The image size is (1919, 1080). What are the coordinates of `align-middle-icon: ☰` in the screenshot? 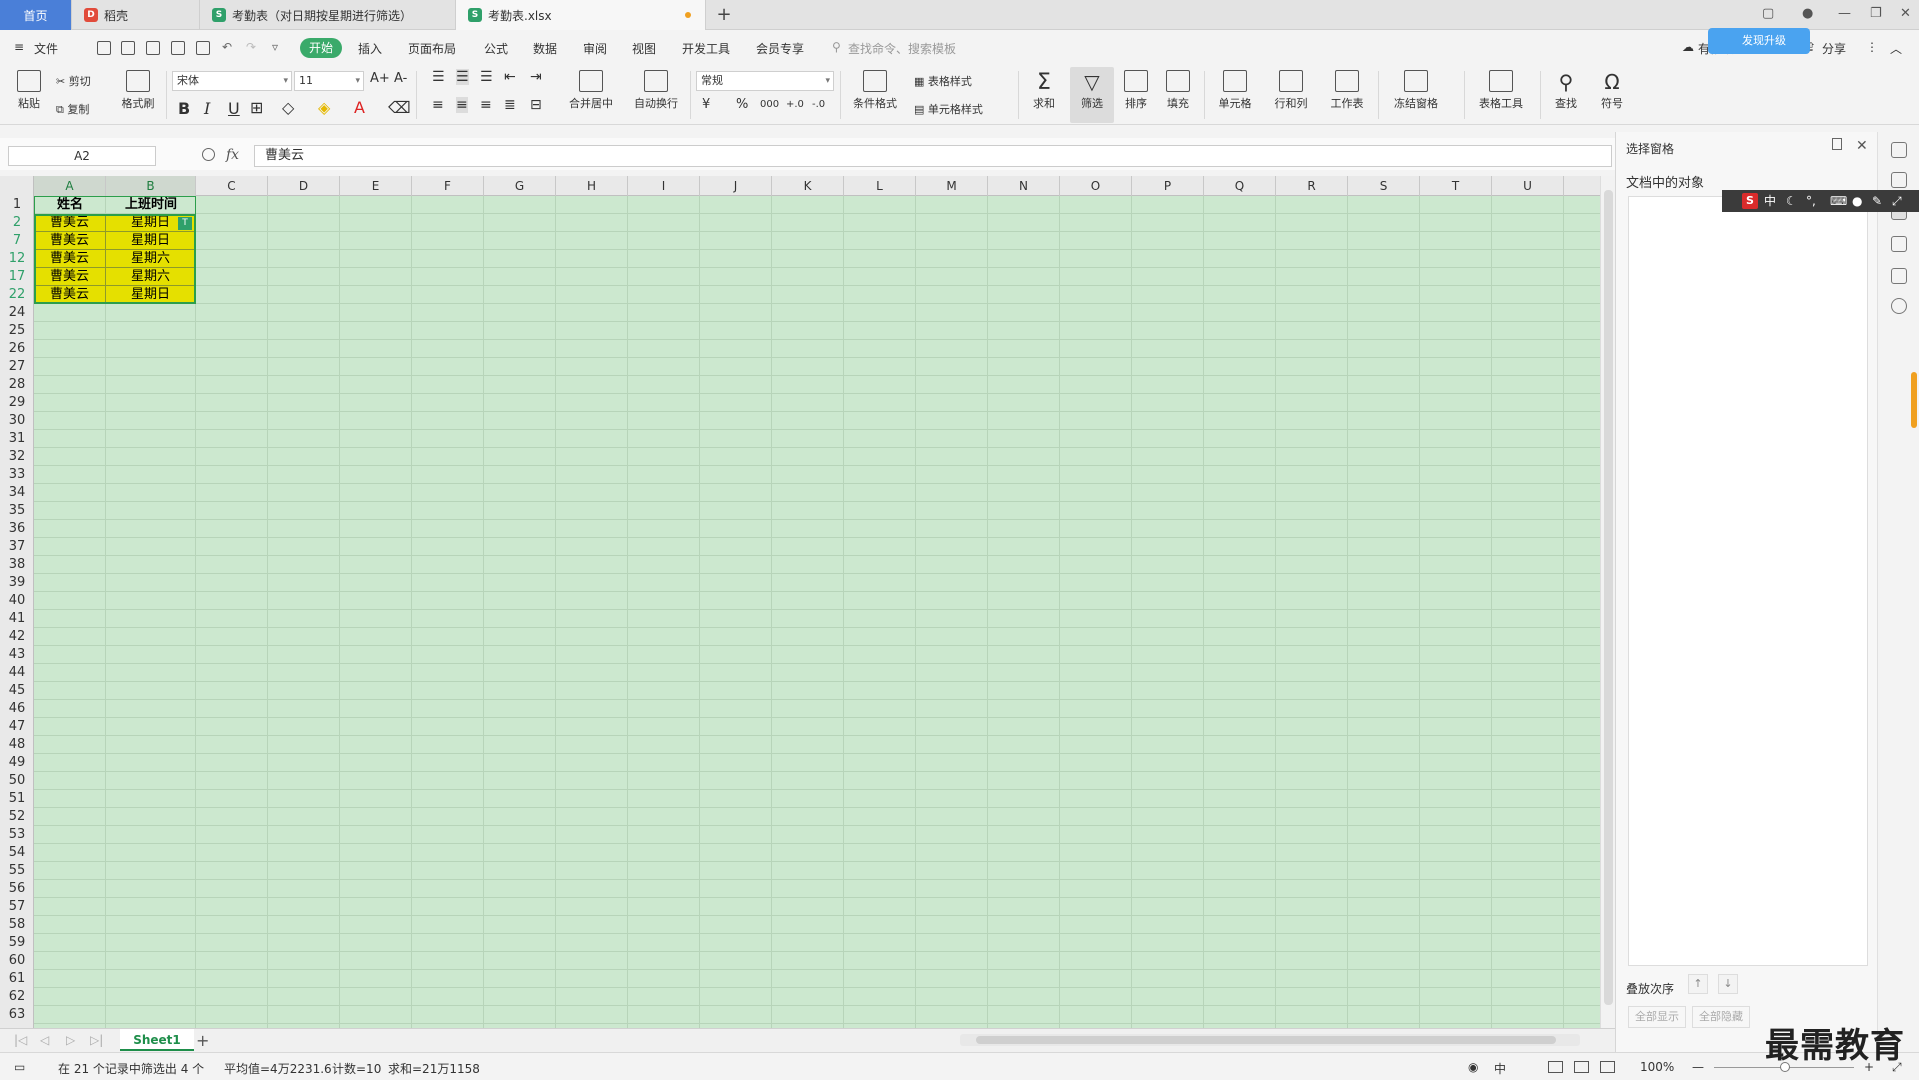 It's located at (462, 77).